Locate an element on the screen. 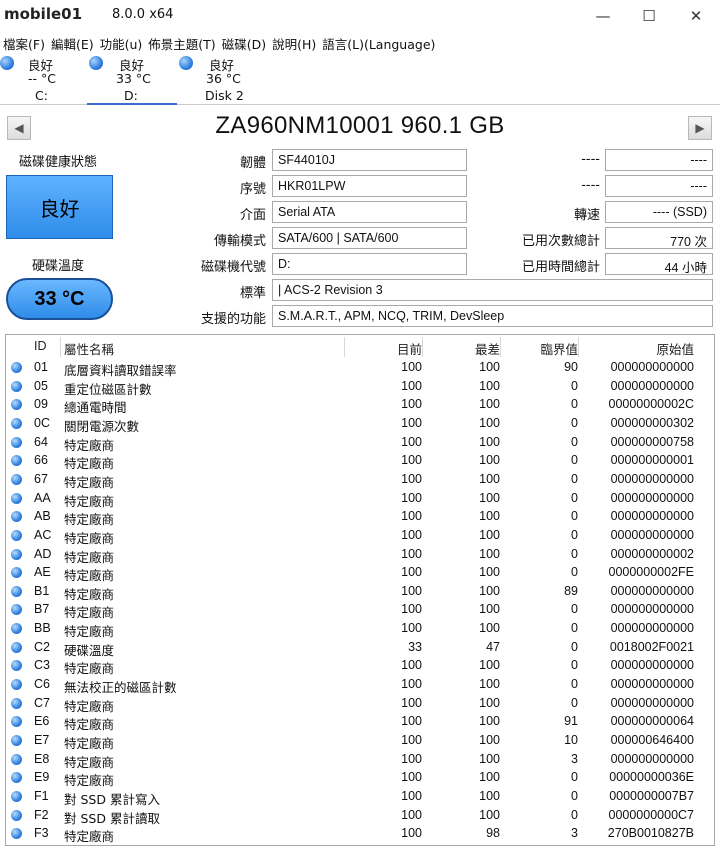  table-row: B1 特定廠商 100 100 89 000000000000 is located at coordinates (360, 592).